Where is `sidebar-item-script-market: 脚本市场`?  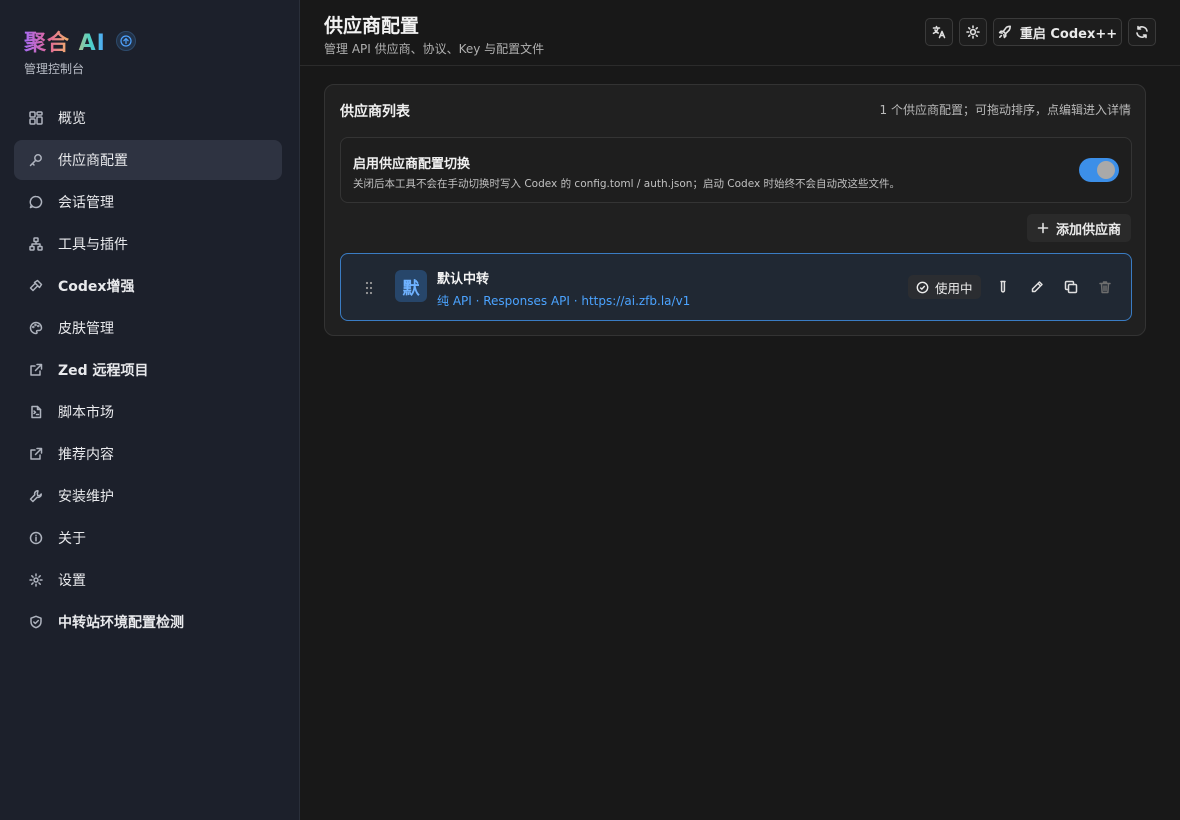
sidebar-item-script-market: 脚本市场 is located at coordinates (148, 412).